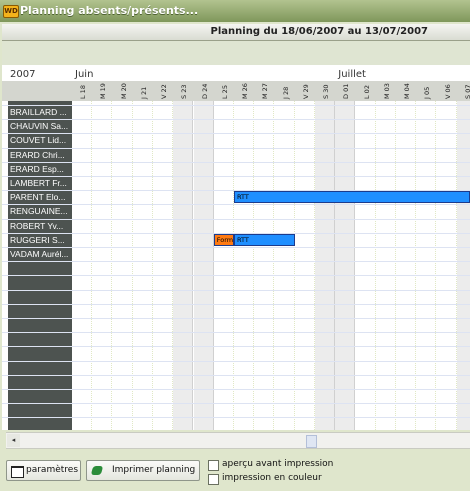 The height and width of the screenshot is (491, 470). I want to click on day-header-label: S 30, so click(326, 91).